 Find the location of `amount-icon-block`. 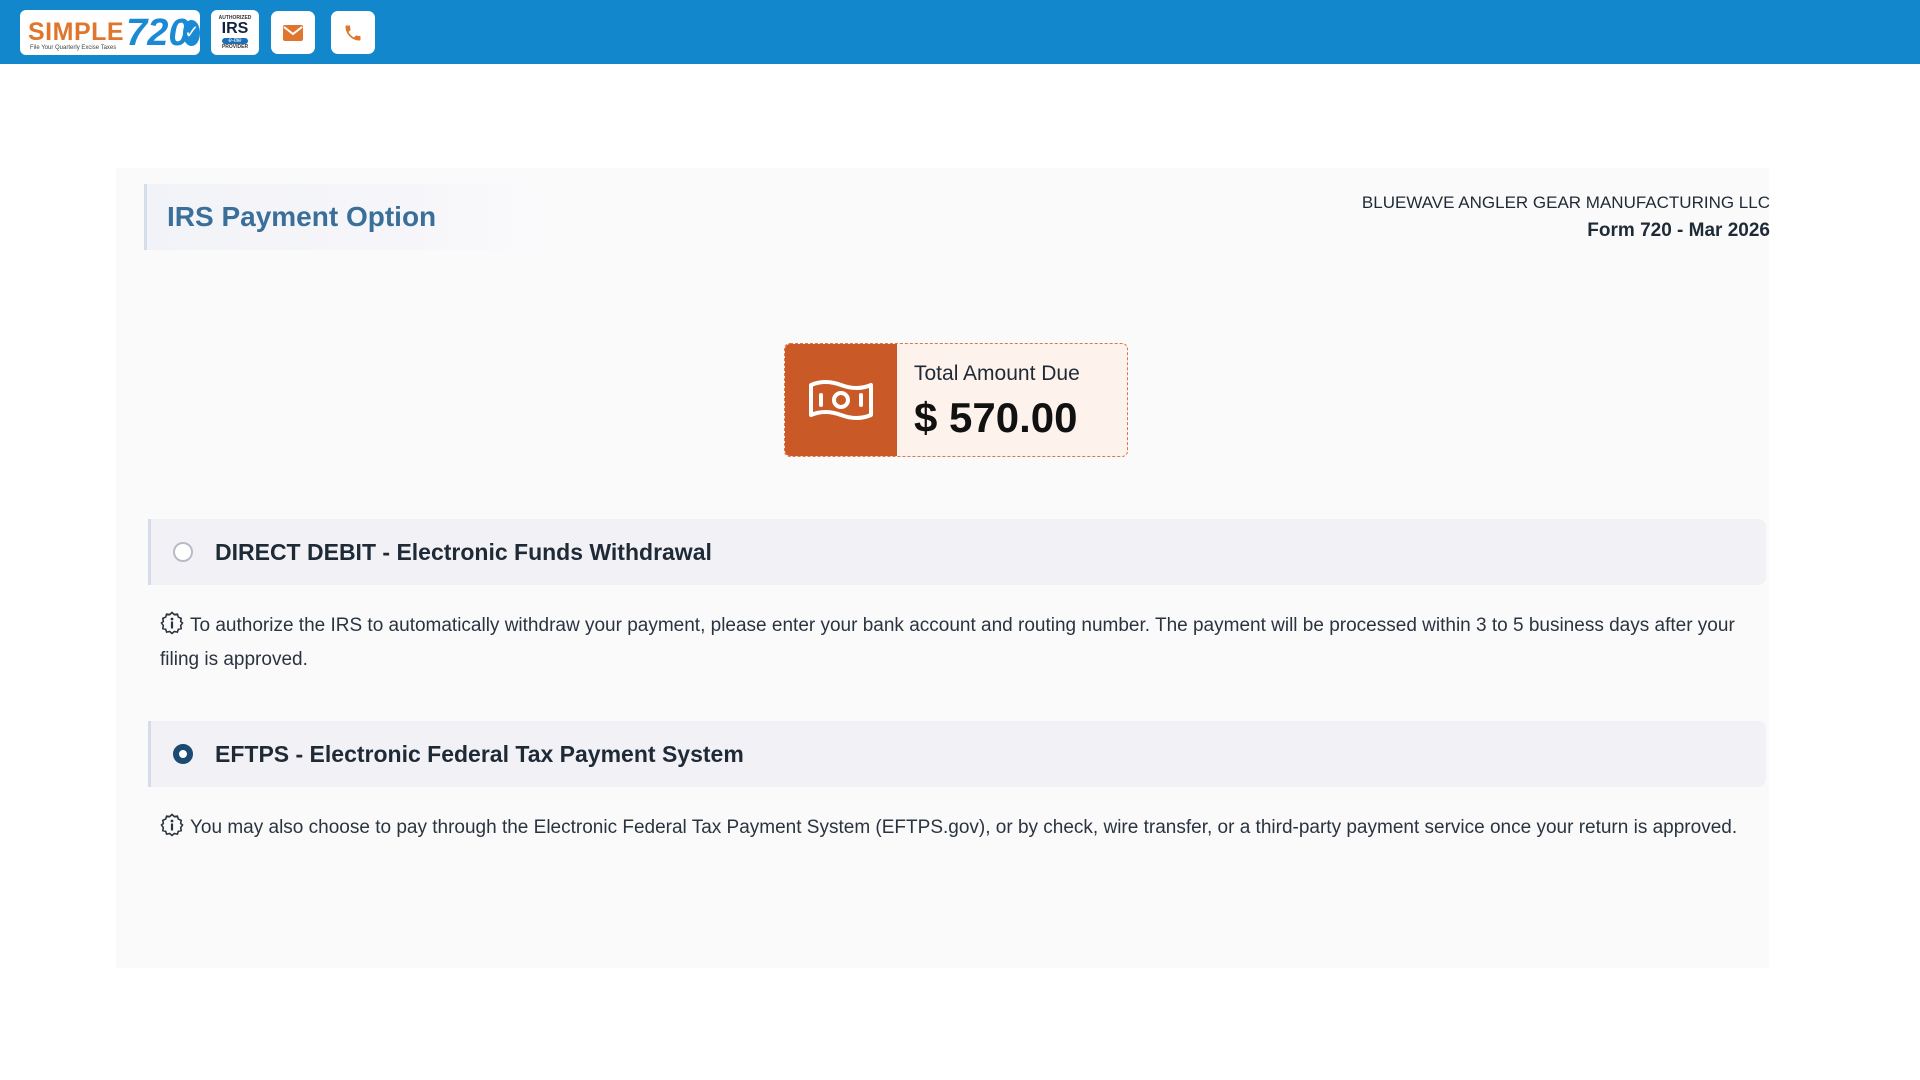

amount-icon-block is located at coordinates (841, 400).